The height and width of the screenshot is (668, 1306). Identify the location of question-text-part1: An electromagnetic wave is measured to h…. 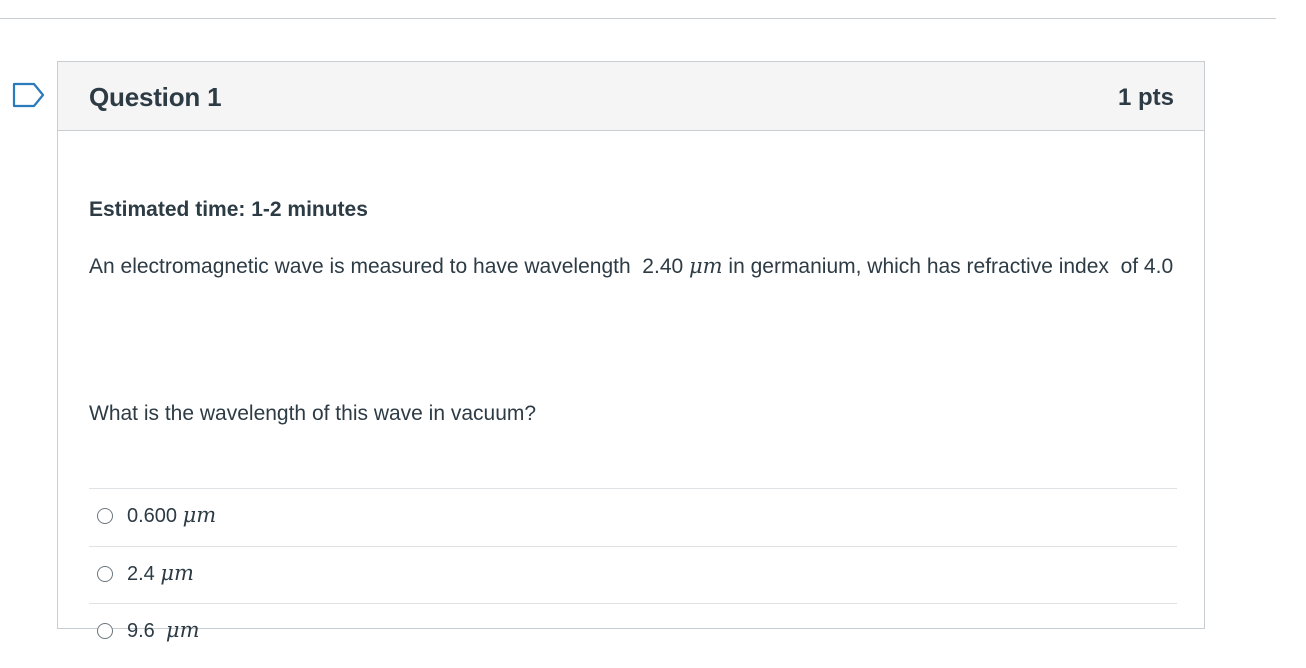
(389, 266).